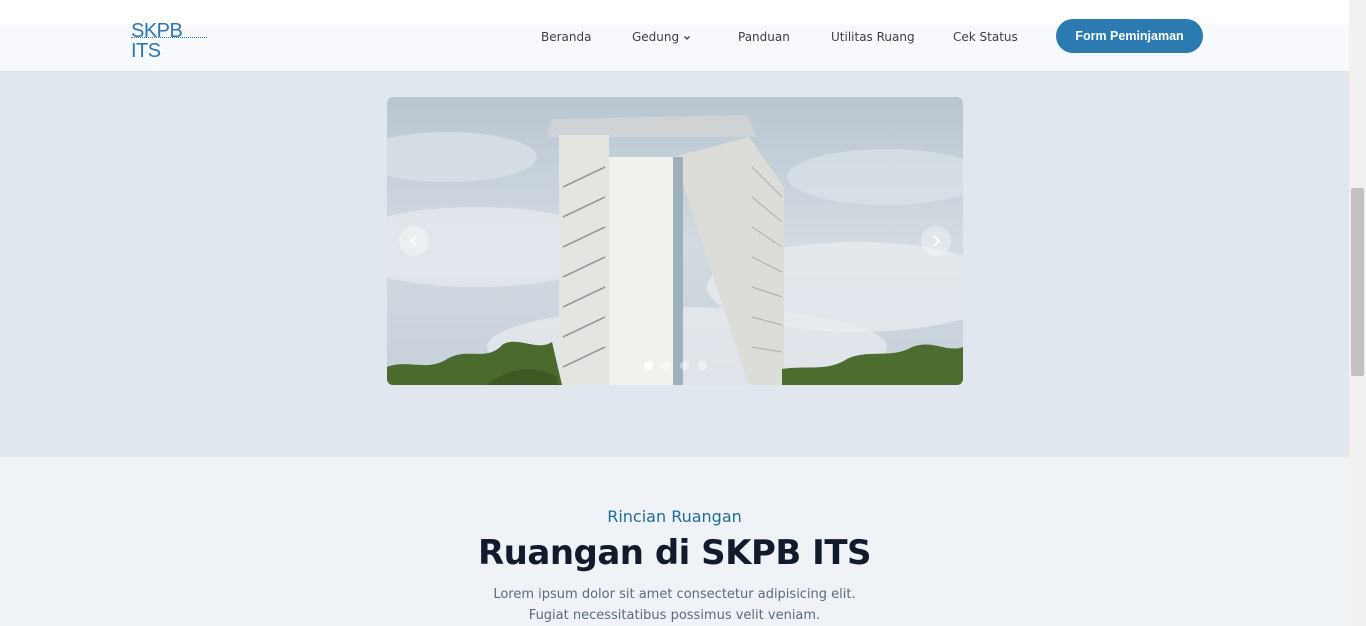 Image resolution: width=1366 pixels, height=626 pixels. What do you see at coordinates (873, 37) in the screenshot?
I see `nav-utilitas-ruang: Utilitas Ruang` at bounding box center [873, 37].